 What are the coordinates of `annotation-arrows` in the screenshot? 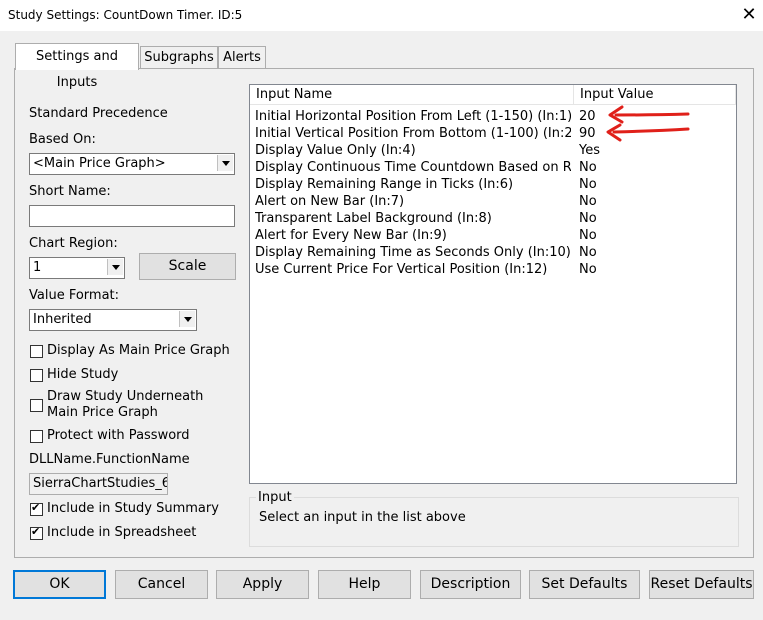 It's located at (648, 123).